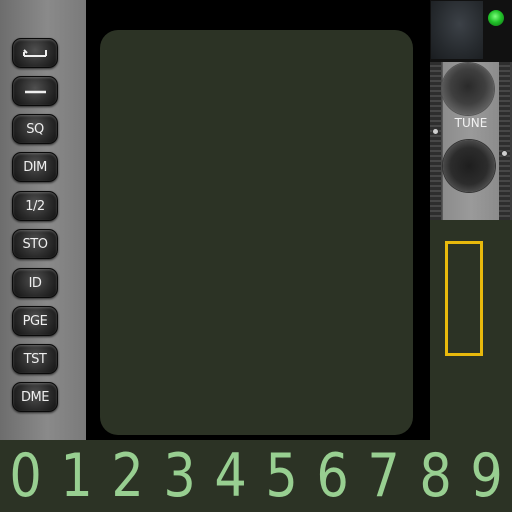  I want to click on sq-button-label: SQ, so click(35, 129).